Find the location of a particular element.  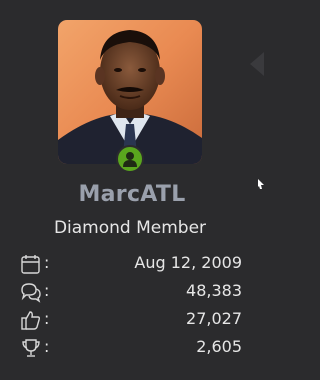

stat-value-reactions: 27,027 is located at coordinates (214, 318).